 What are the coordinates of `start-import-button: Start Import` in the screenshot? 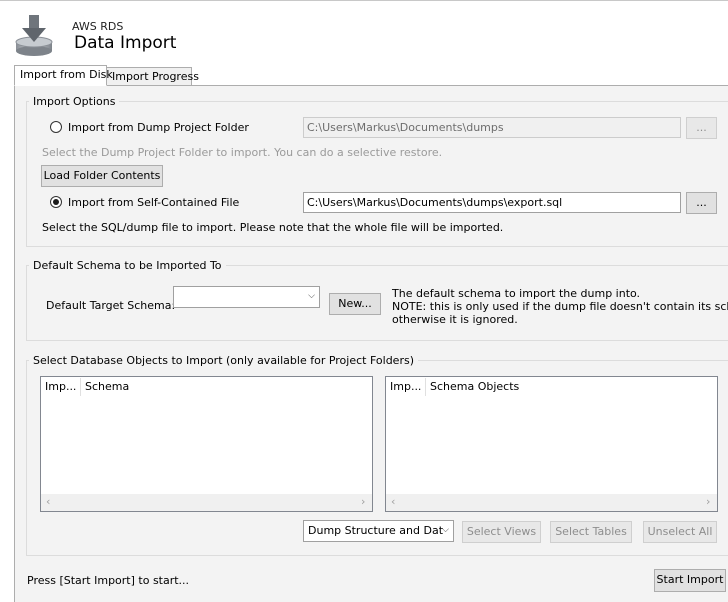 It's located at (690, 580).